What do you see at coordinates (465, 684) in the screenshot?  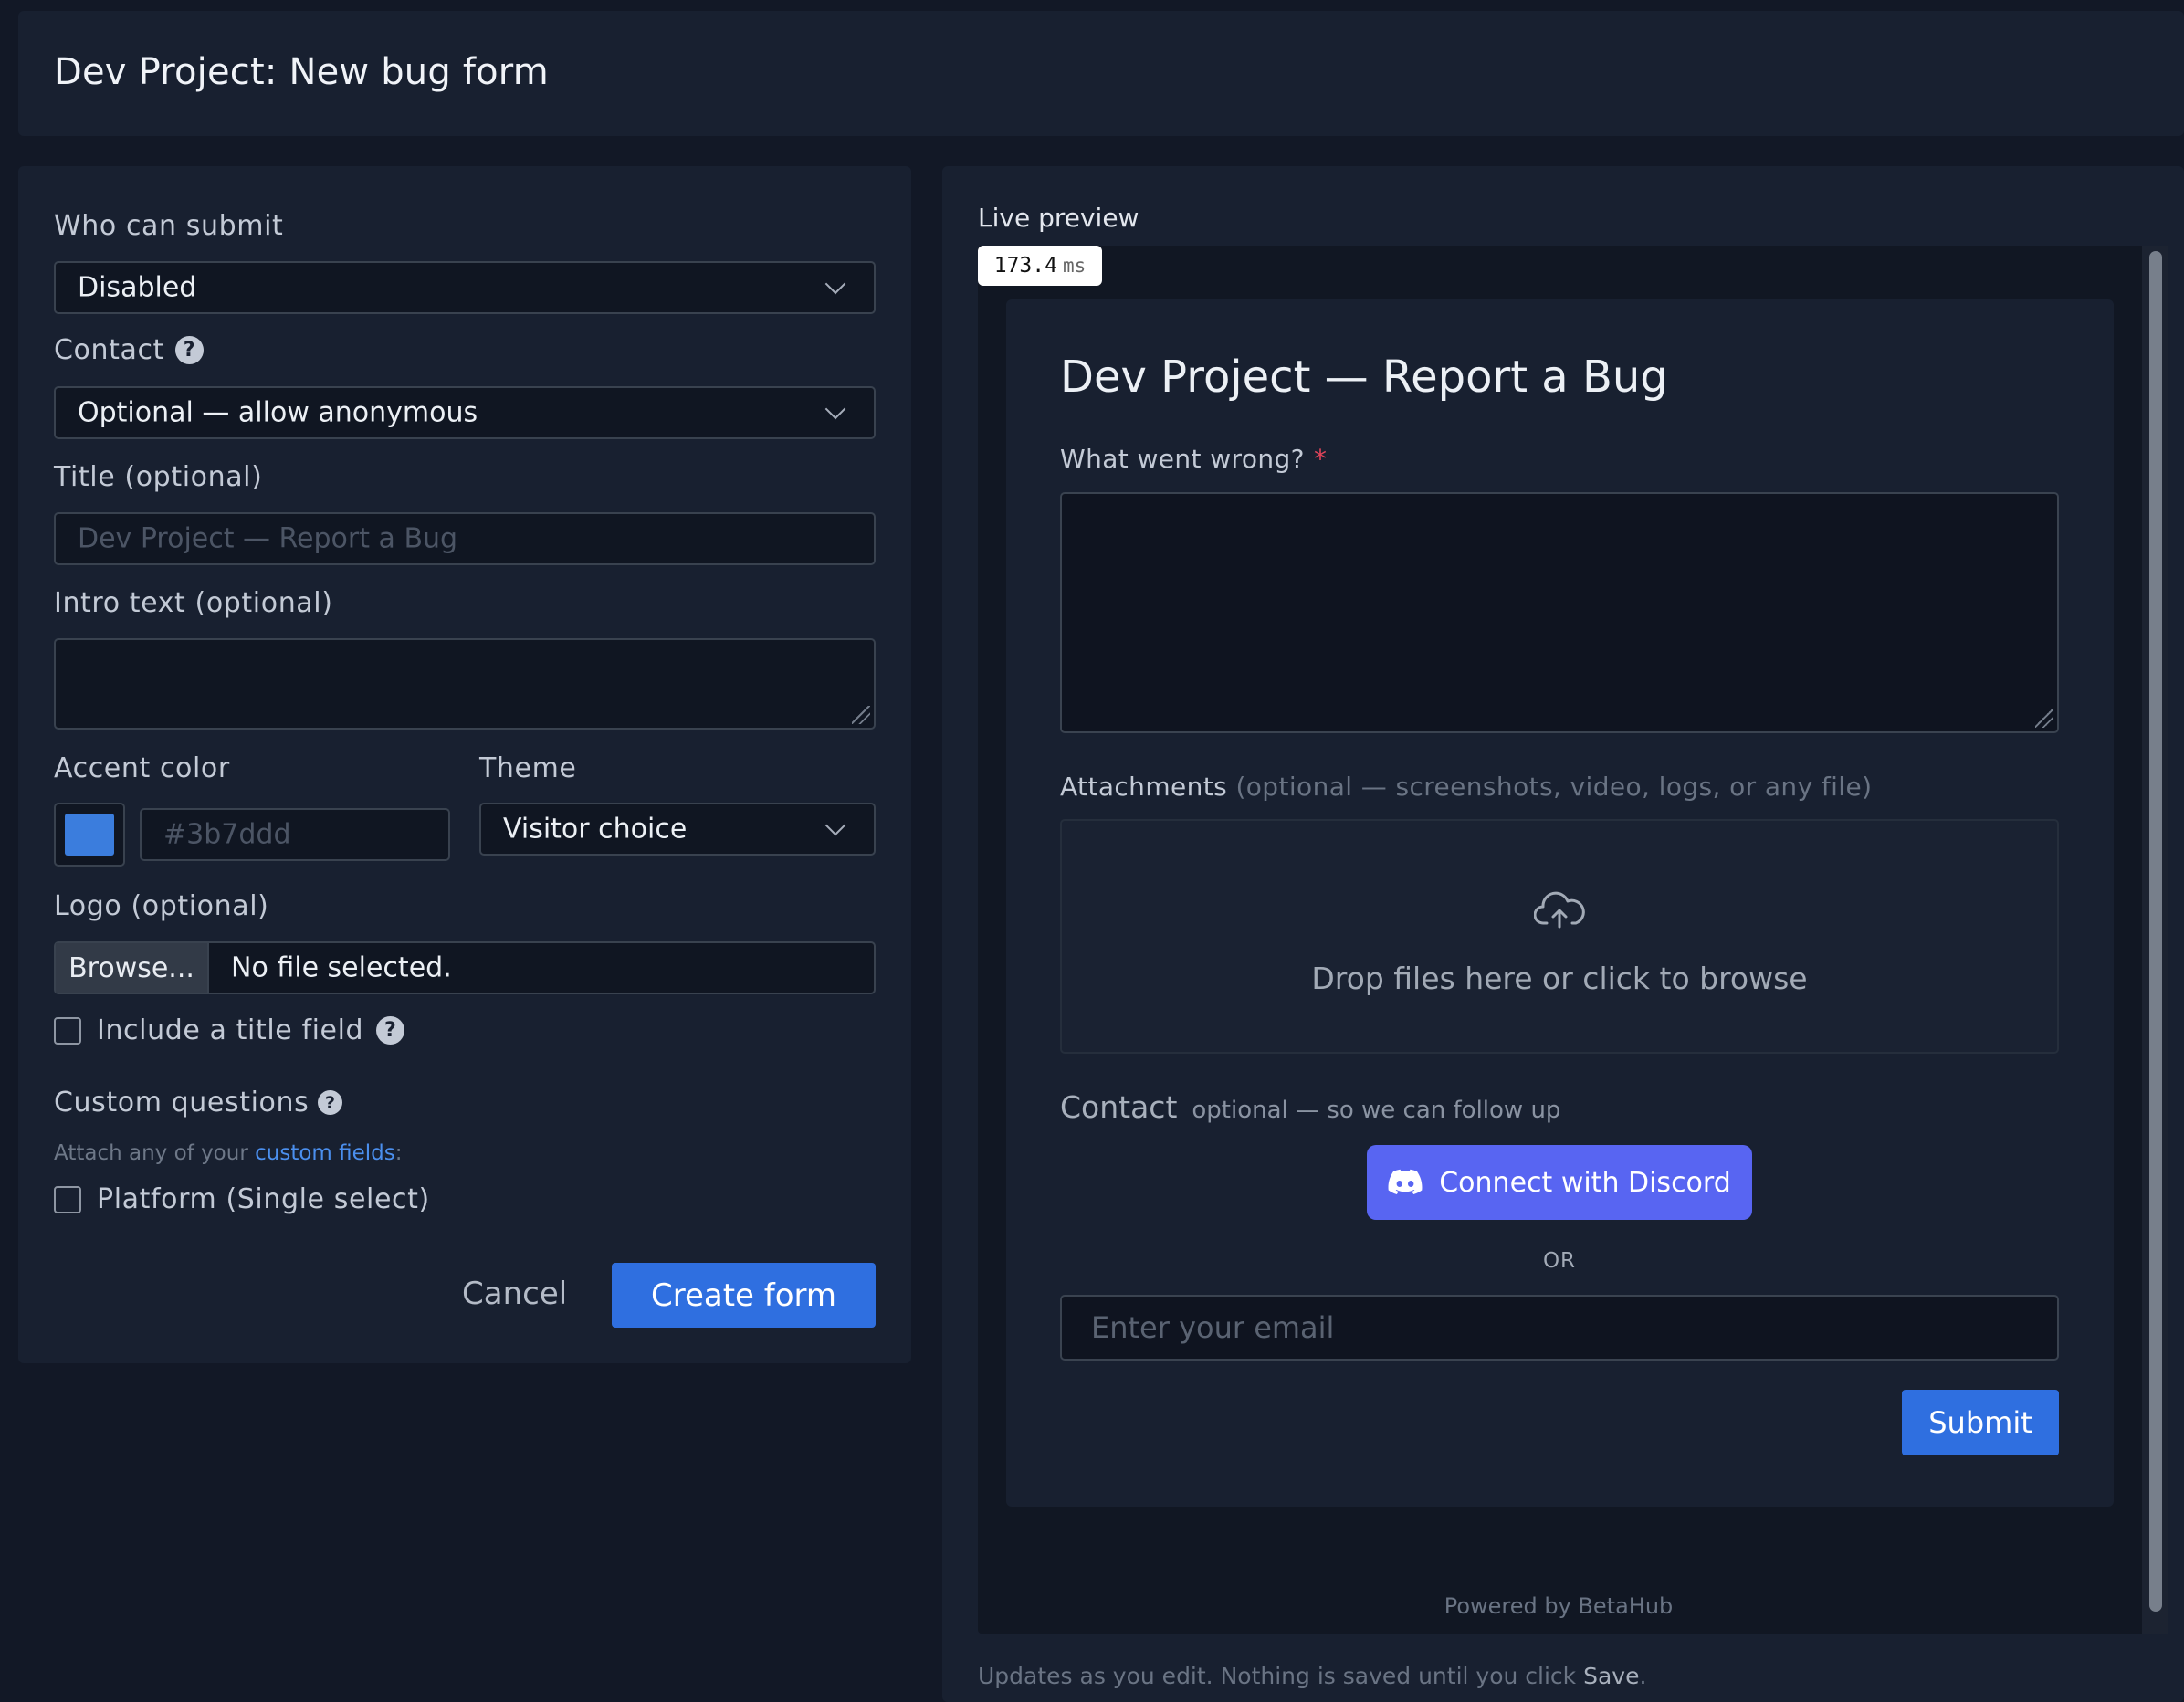 I see `intro-textarea` at bounding box center [465, 684].